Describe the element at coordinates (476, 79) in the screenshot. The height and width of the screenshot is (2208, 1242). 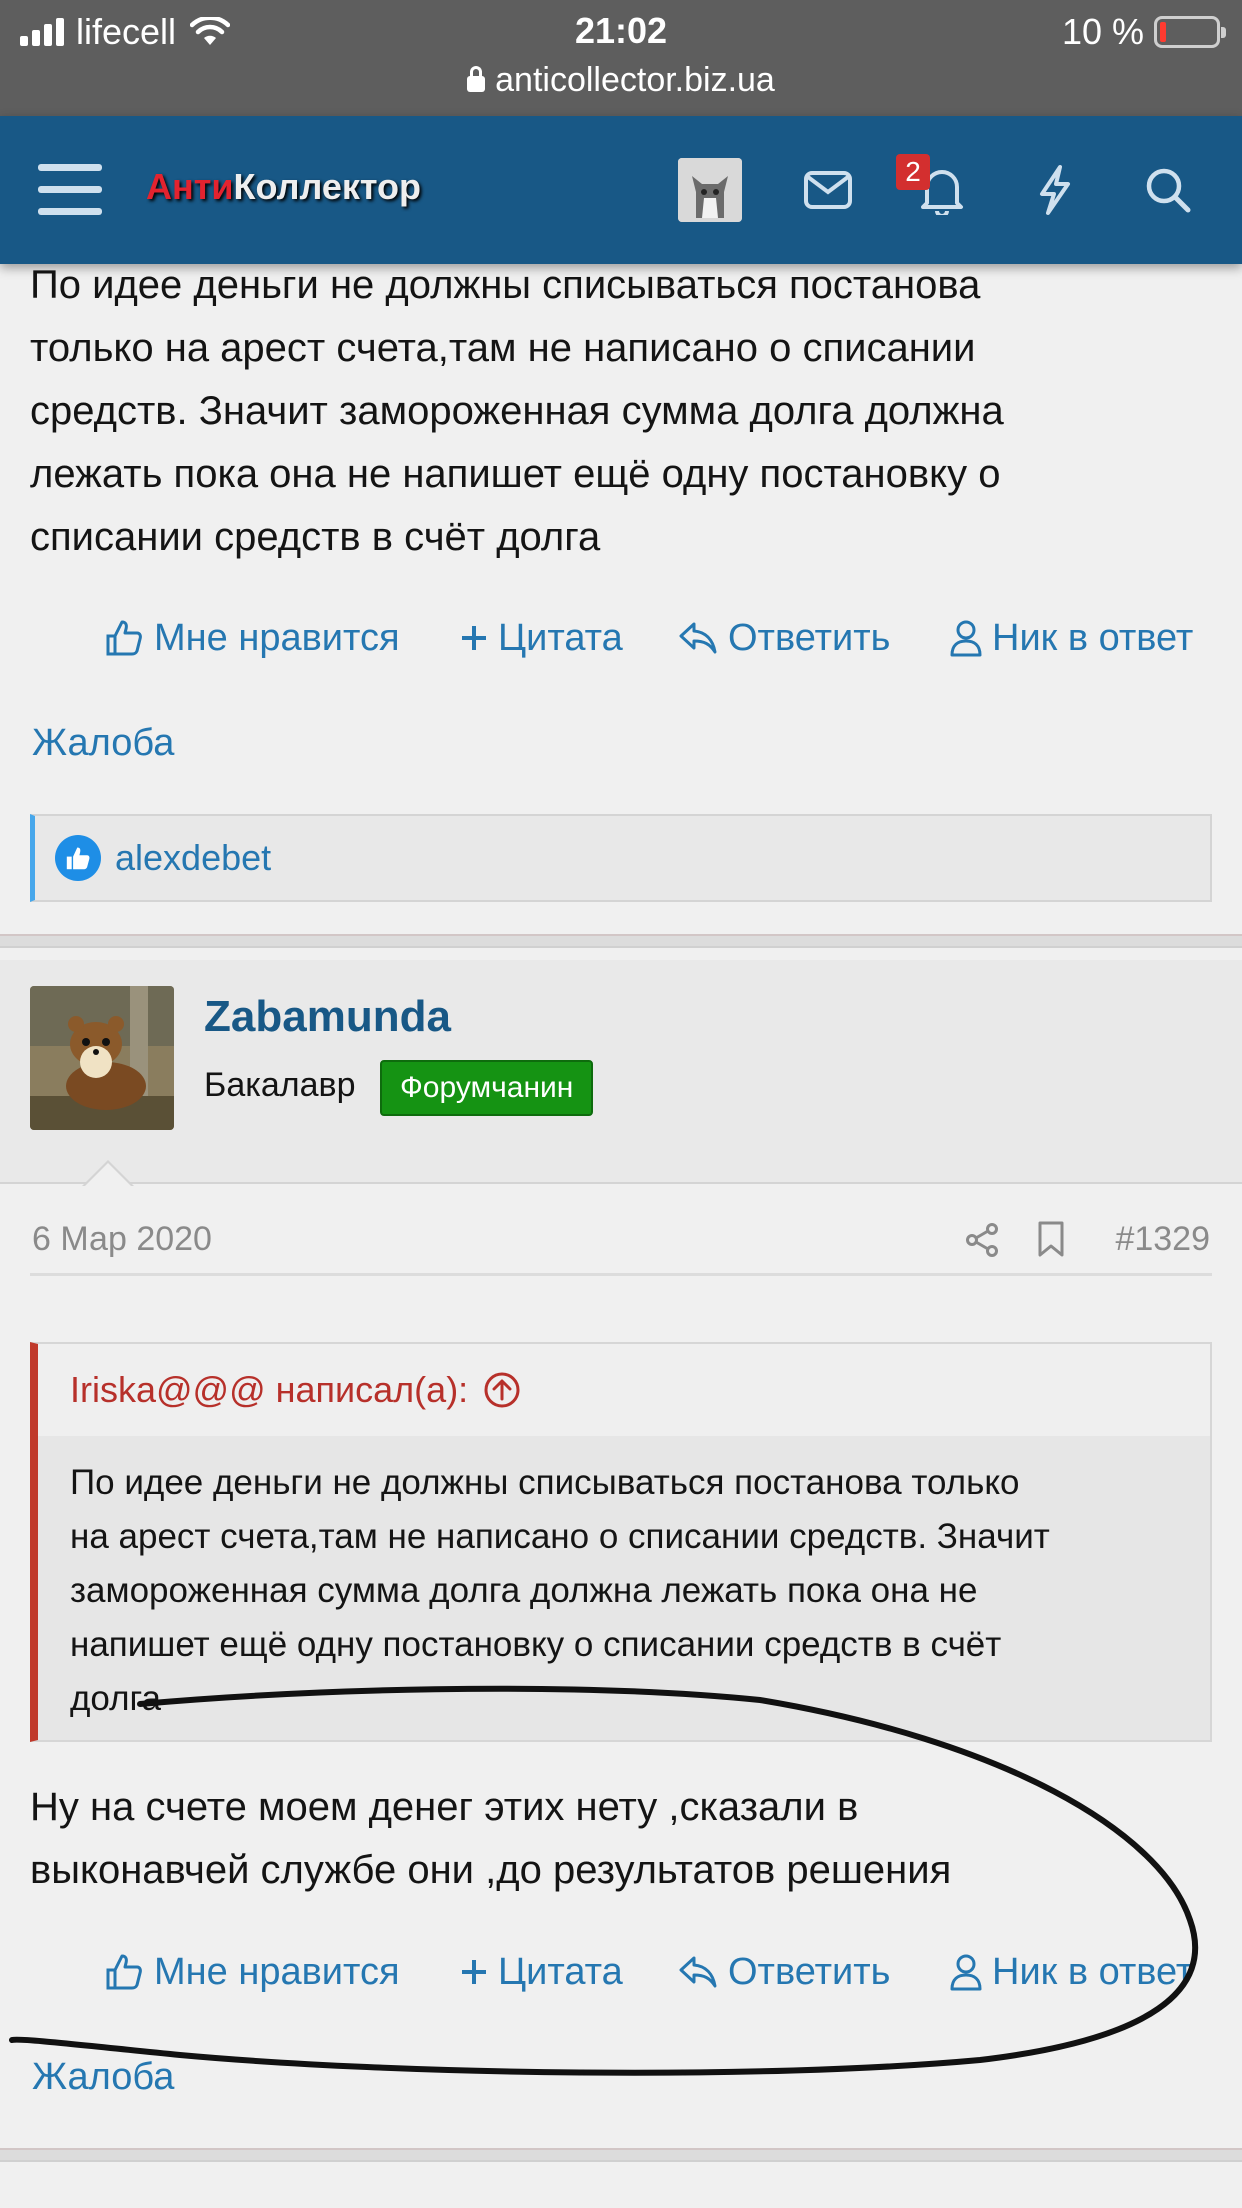
I see `lock-icon` at that location.